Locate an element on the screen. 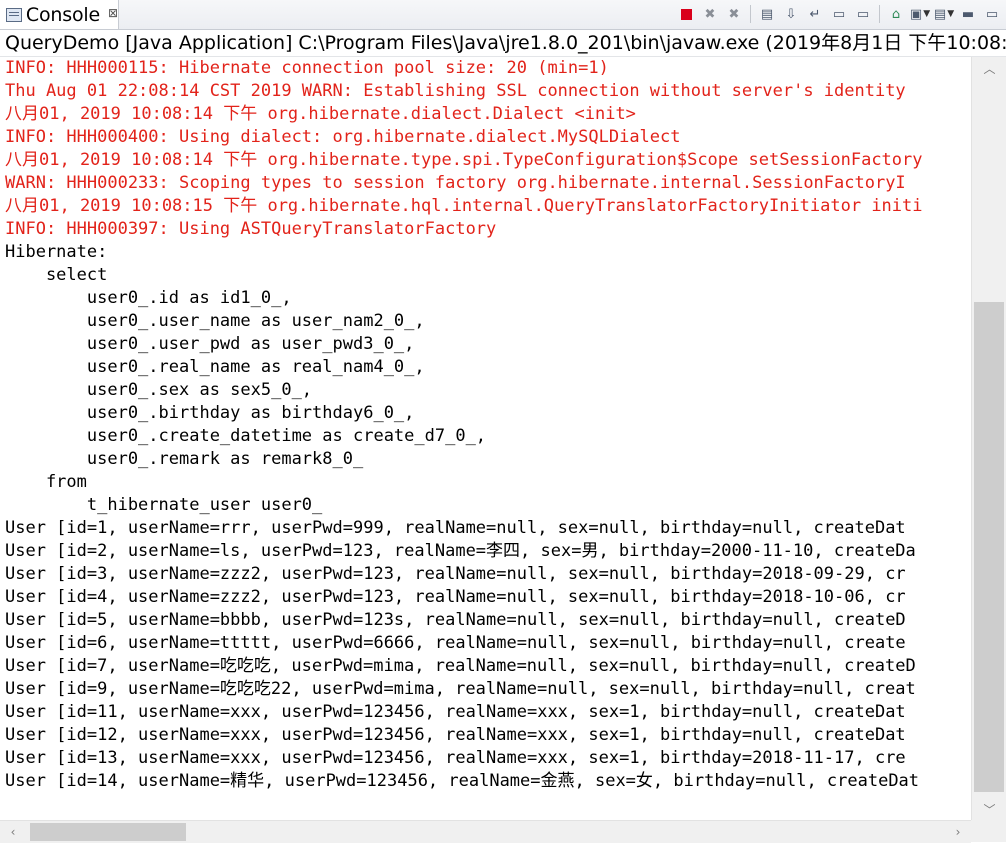 The image size is (1006, 843). terminate-icon is located at coordinates (686, 14).